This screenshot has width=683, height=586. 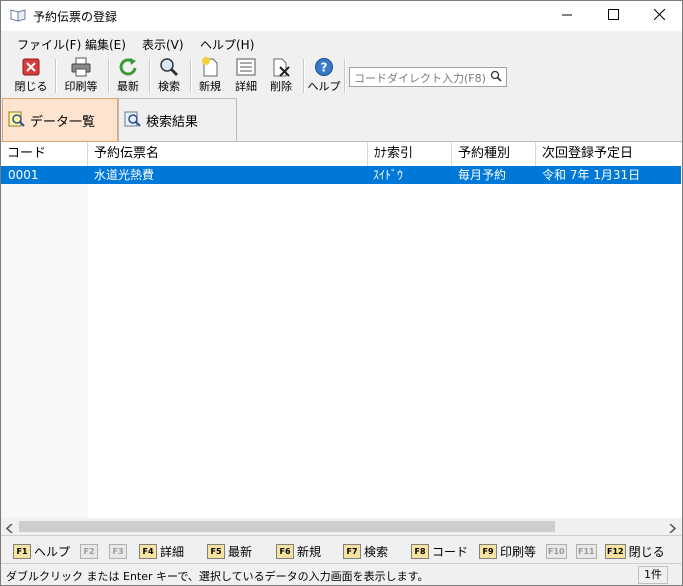 I want to click on minimize-icon, so click(x=567, y=16).